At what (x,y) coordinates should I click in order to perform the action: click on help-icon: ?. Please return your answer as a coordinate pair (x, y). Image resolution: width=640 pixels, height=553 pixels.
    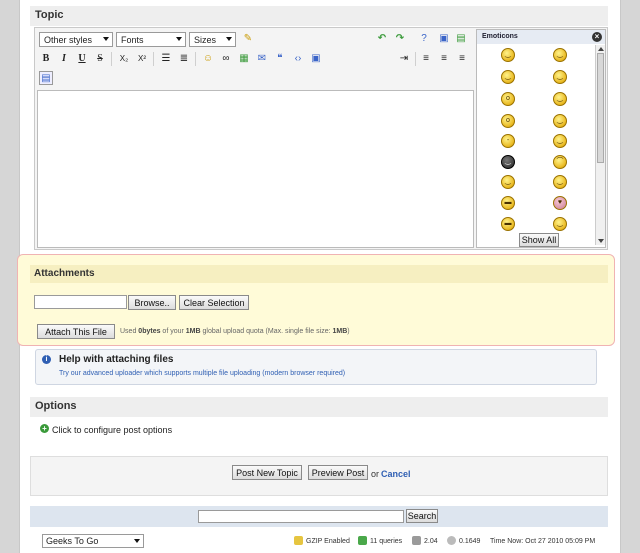
    Looking at the image, I should click on (424, 39).